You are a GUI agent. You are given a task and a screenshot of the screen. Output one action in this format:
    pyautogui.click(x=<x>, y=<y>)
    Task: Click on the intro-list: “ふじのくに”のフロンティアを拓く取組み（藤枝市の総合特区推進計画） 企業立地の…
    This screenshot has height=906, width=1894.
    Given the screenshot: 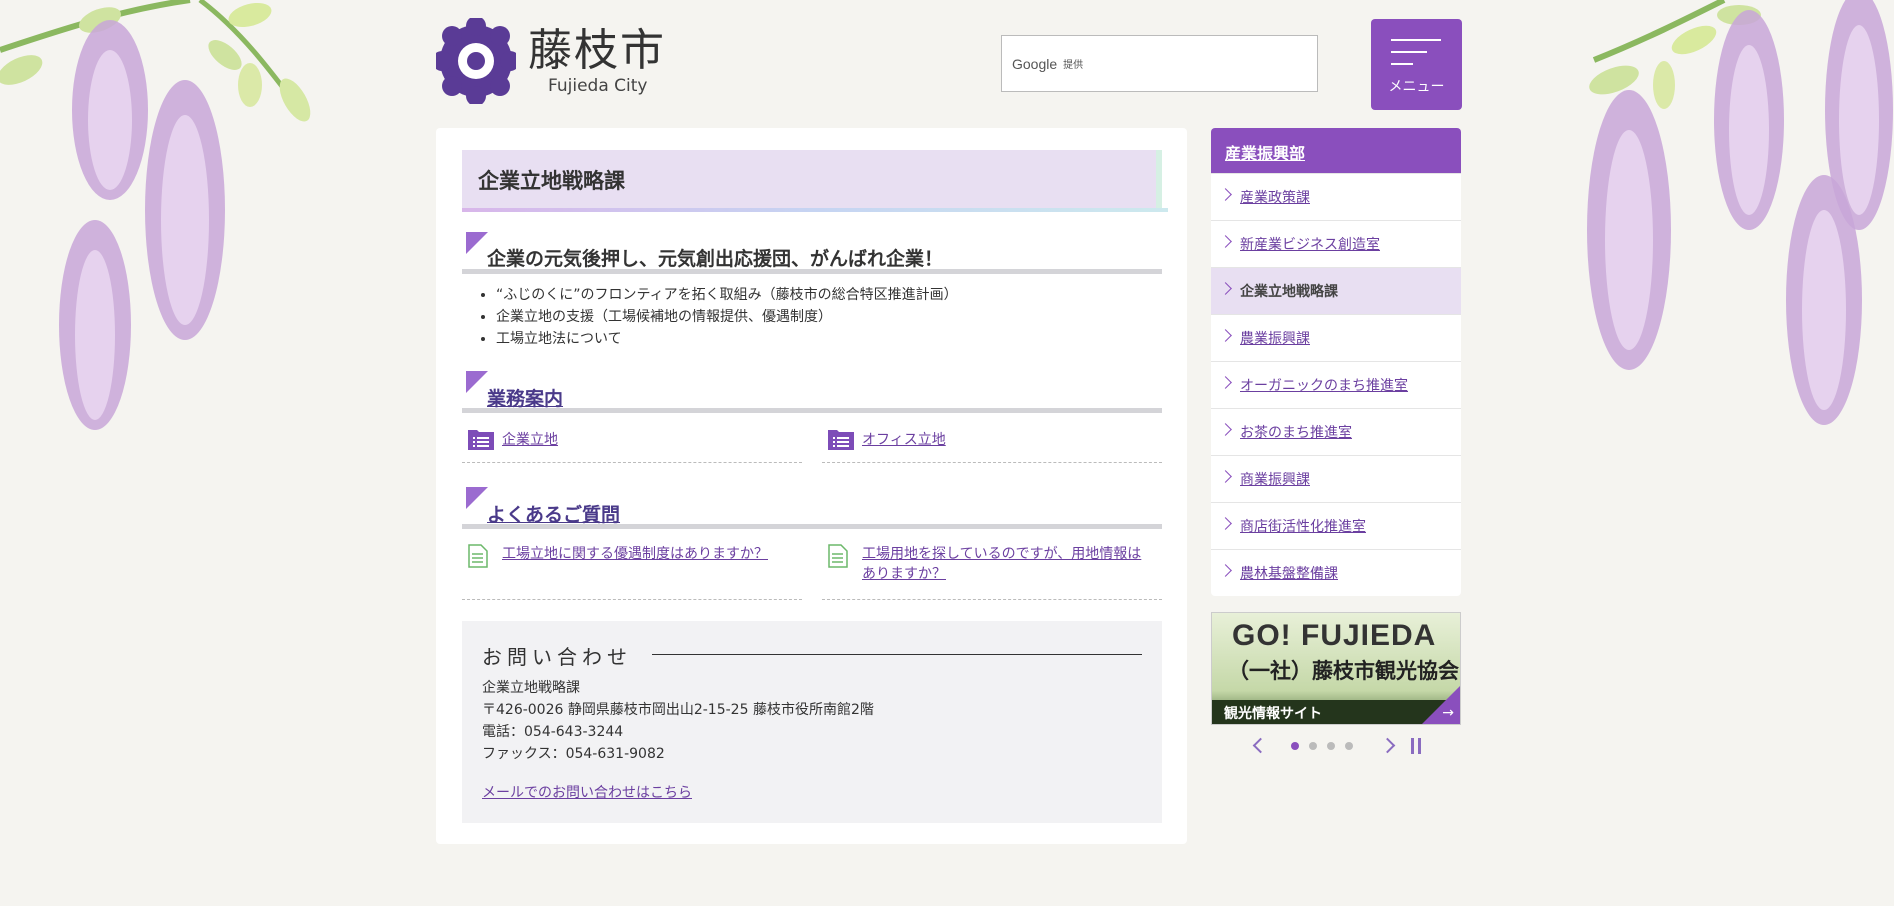 What is the action you would take?
    pyautogui.click(x=727, y=317)
    